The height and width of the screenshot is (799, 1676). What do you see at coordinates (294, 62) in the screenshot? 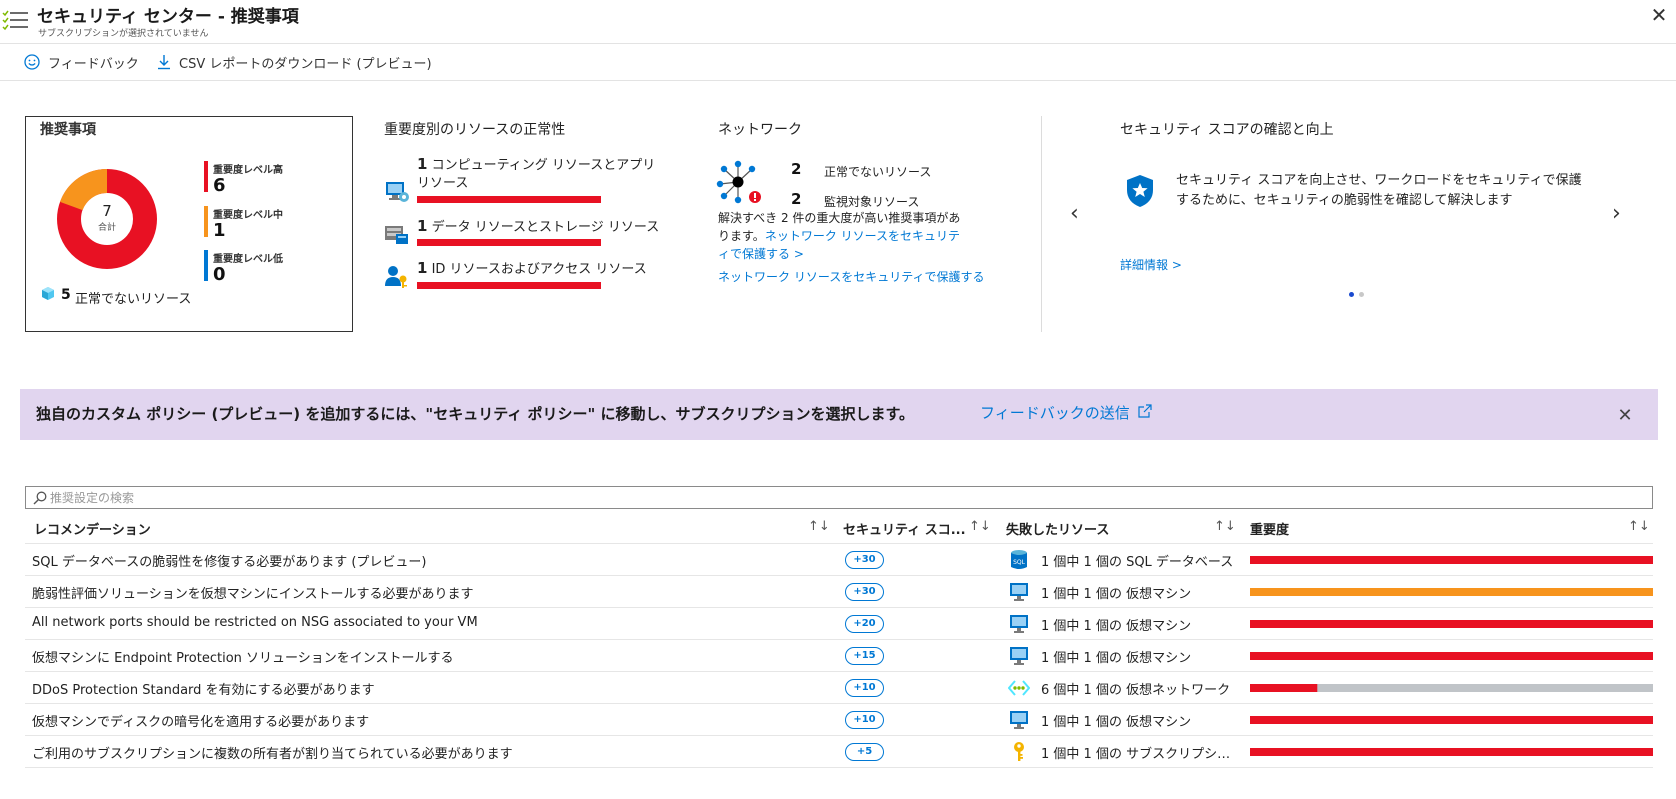
I see `csv-download-button: CSV レポートのダウンロード (プレビュー)` at bounding box center [294, 62].